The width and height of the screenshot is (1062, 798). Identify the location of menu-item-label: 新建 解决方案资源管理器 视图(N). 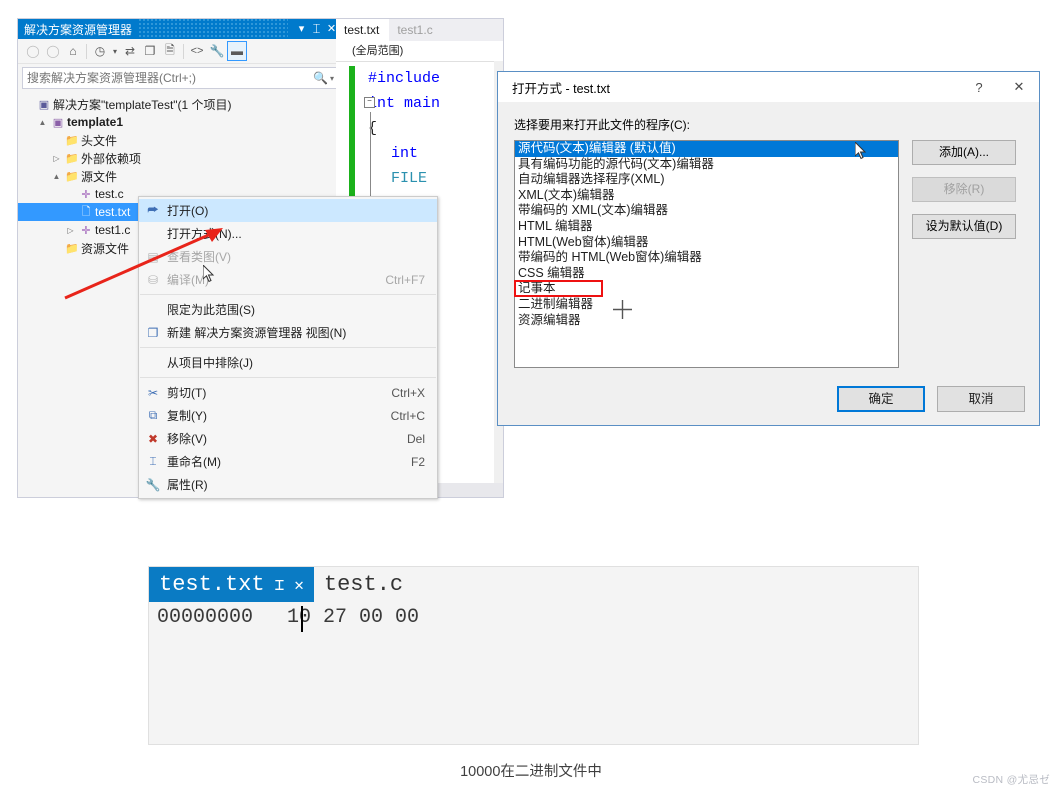
(257, 333).